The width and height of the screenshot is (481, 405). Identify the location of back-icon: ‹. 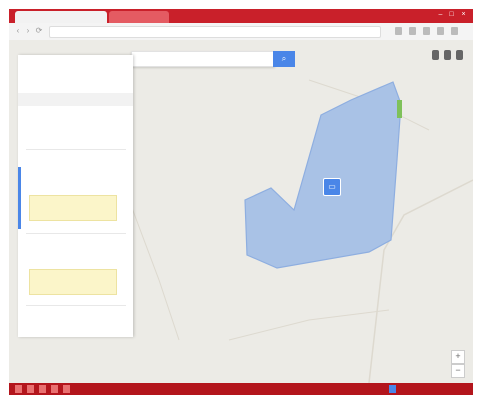
(18, 31).